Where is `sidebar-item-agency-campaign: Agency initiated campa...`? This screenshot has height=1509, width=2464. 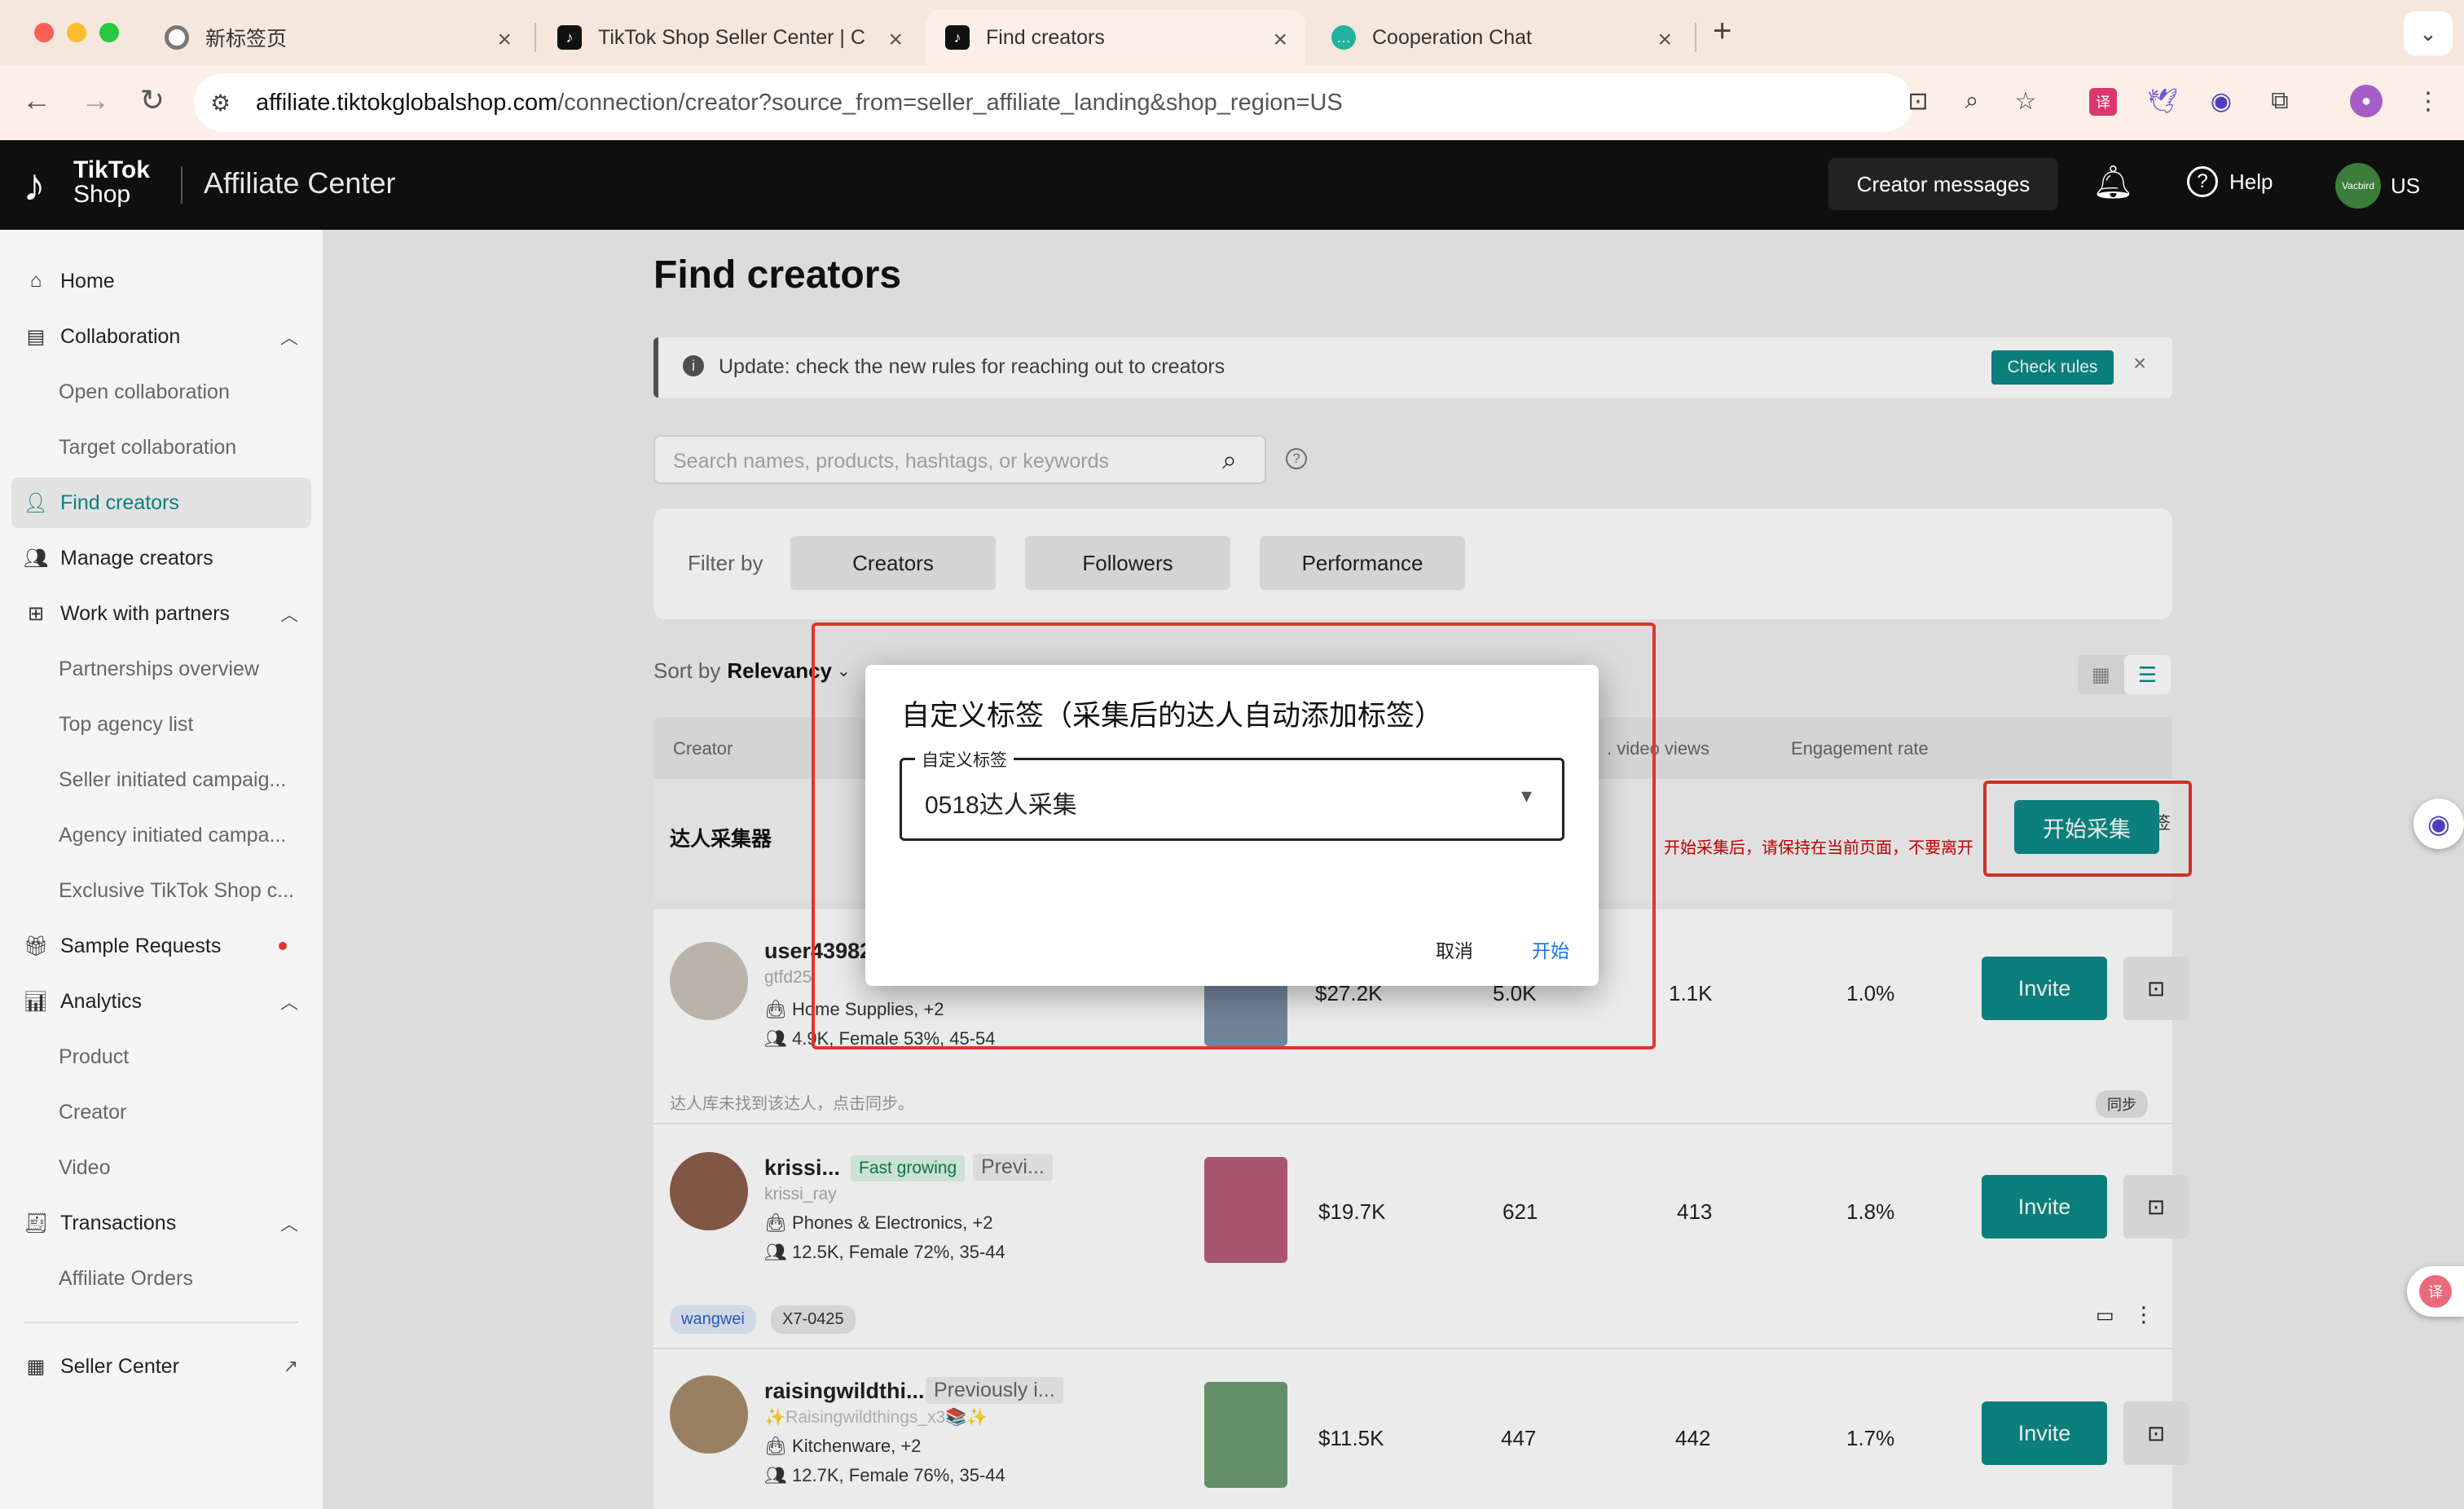
sidebar-item-agency-campaign: Agency initiated campa... is located at coordinates (185, 835).